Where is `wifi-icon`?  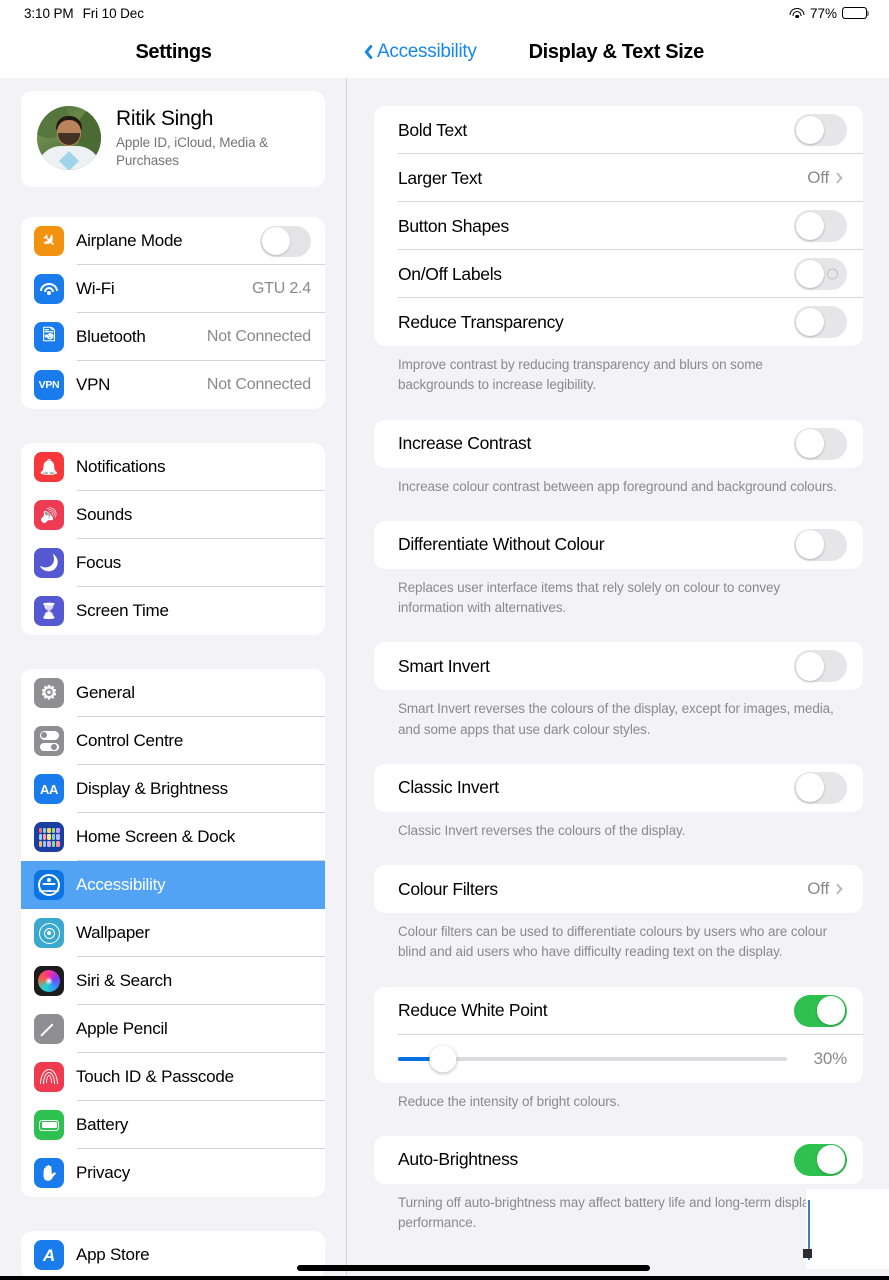
wifi-icon is located at coordinates (797, 13).